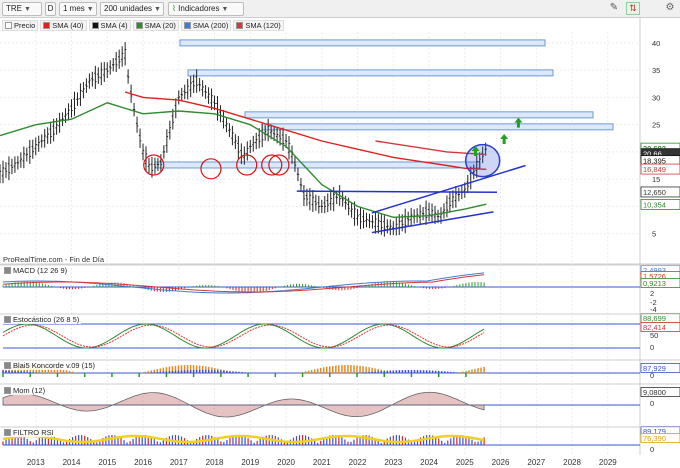 This screenshot has width=680, height=468. I want to click on x-tick-label: 2021, so click(322, 462).